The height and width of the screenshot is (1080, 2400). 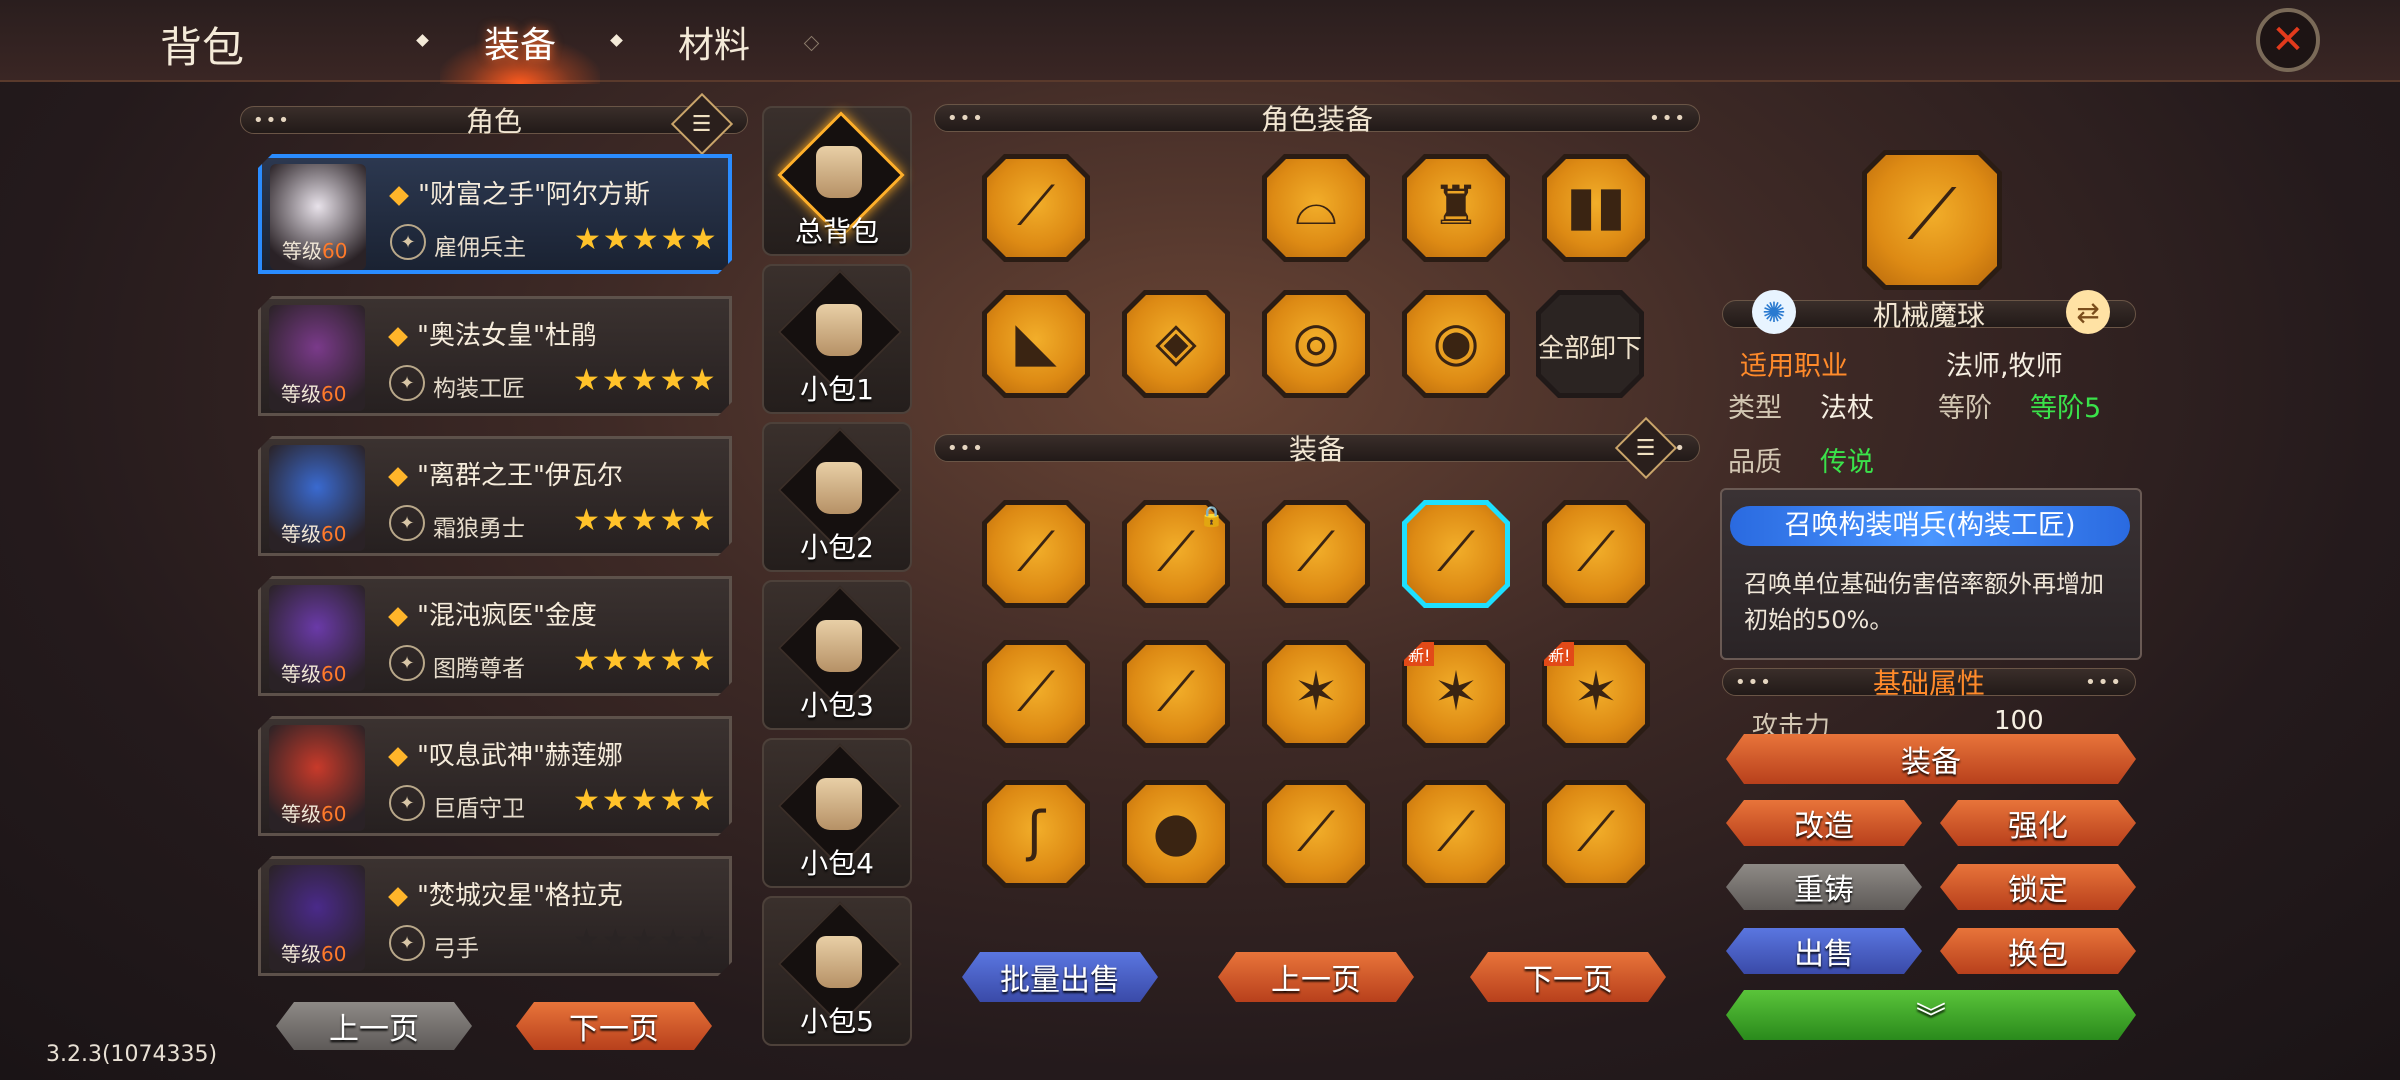 I want to click on character-name: "奥法女皇"杜鹃, so click(x=494, y=333).